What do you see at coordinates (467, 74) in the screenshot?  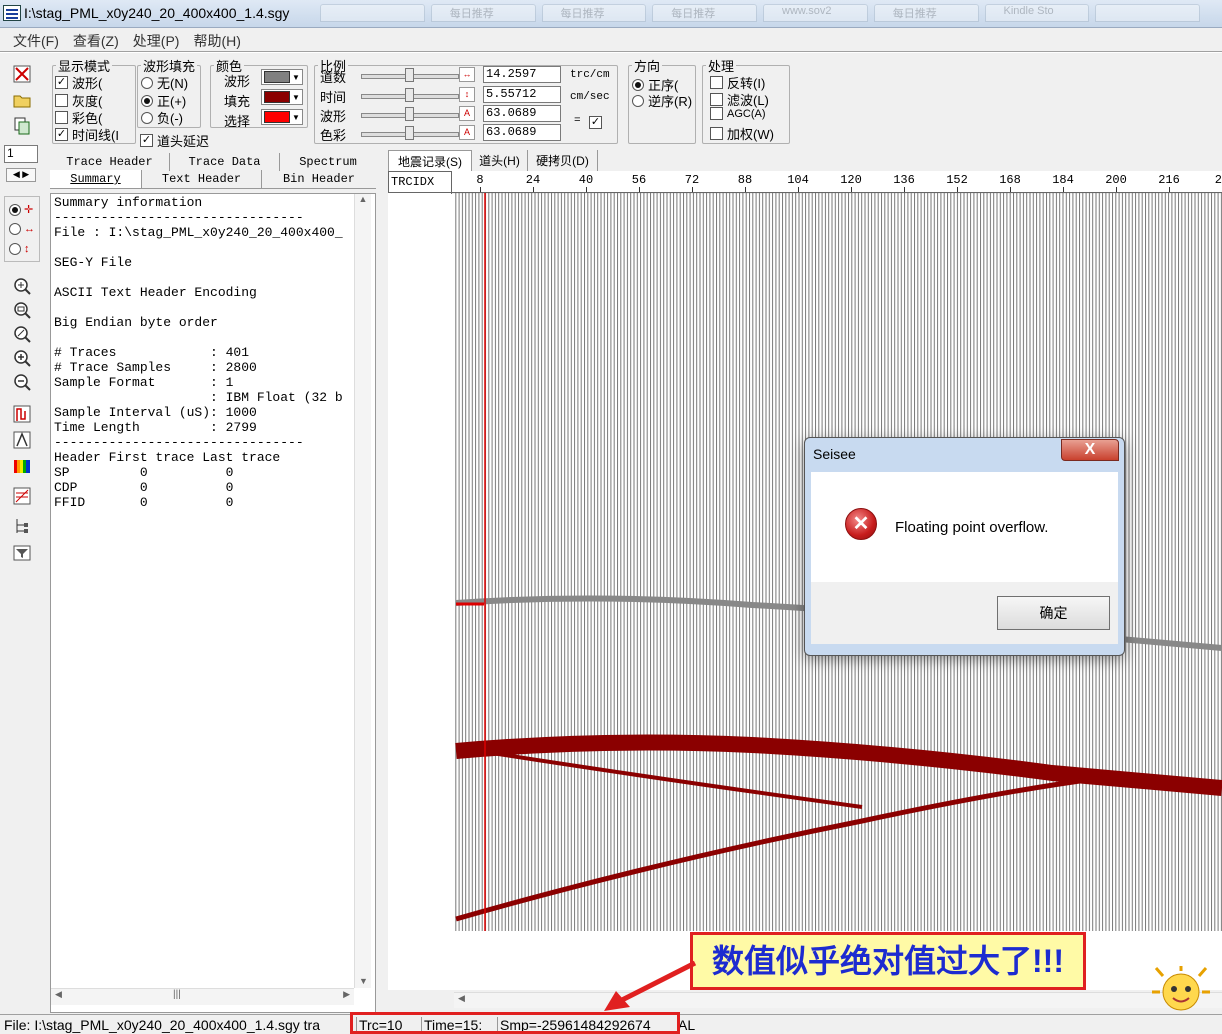 I see `horizontal-arrow-icon: ↔` at bounding box center [467, 74].